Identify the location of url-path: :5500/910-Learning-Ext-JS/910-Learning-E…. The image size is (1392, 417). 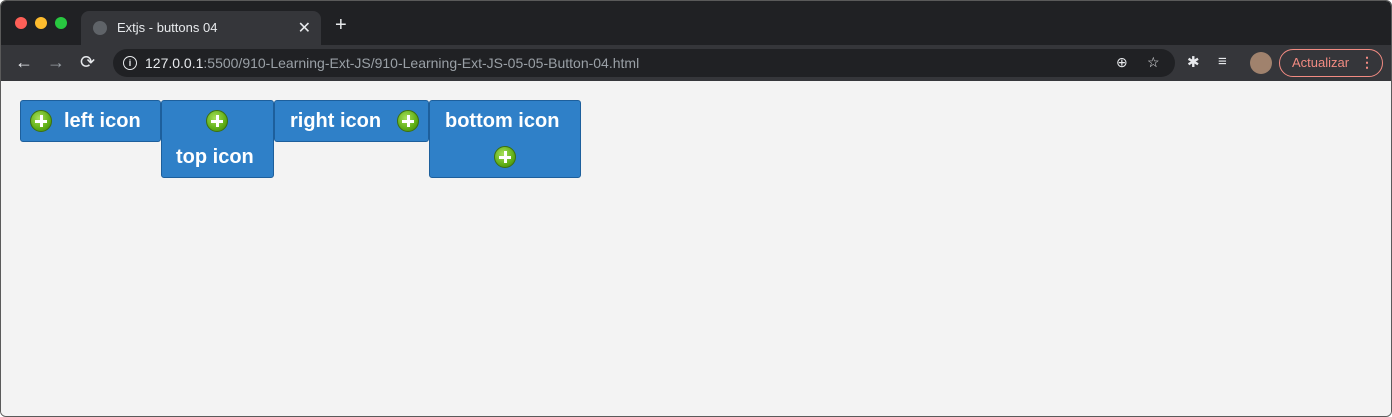
(421, 63).